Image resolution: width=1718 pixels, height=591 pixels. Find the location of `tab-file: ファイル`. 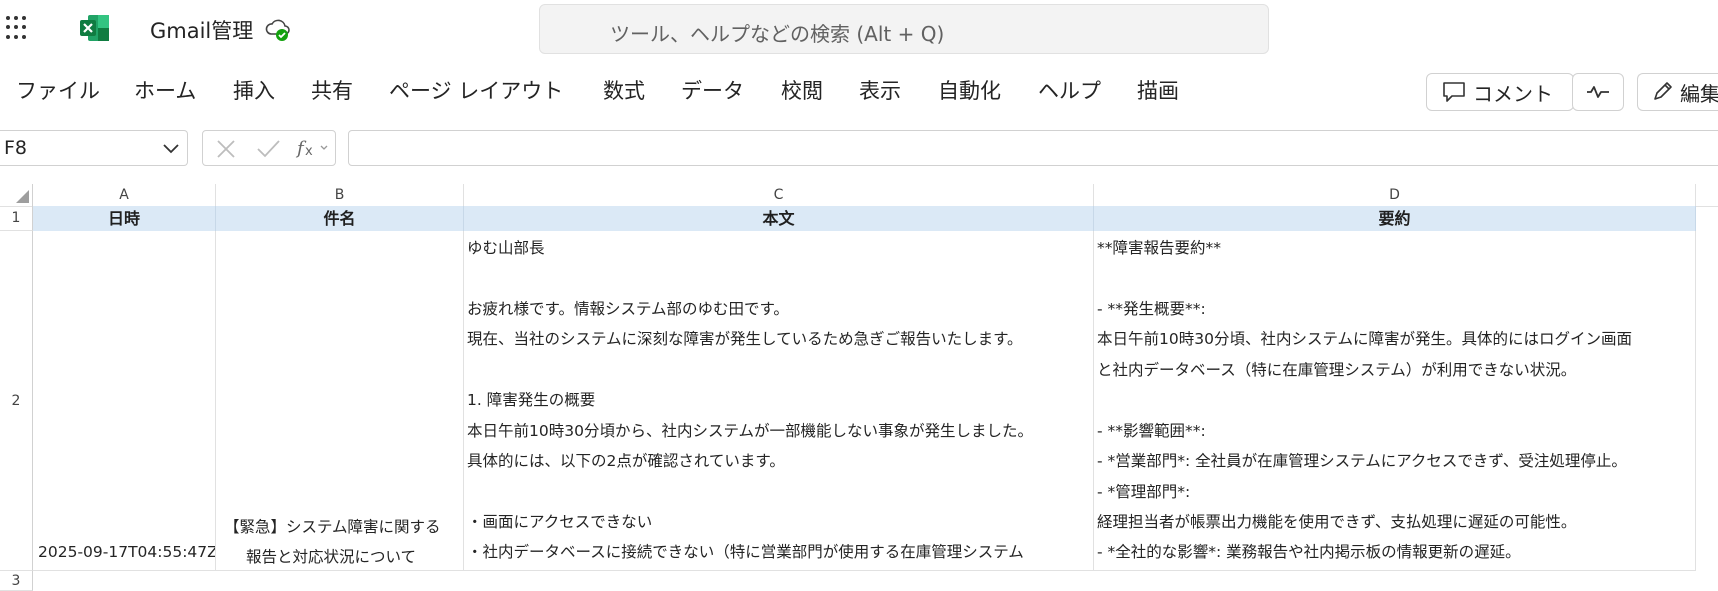

tab-file: ファイル is located at coordinates (58, 90).